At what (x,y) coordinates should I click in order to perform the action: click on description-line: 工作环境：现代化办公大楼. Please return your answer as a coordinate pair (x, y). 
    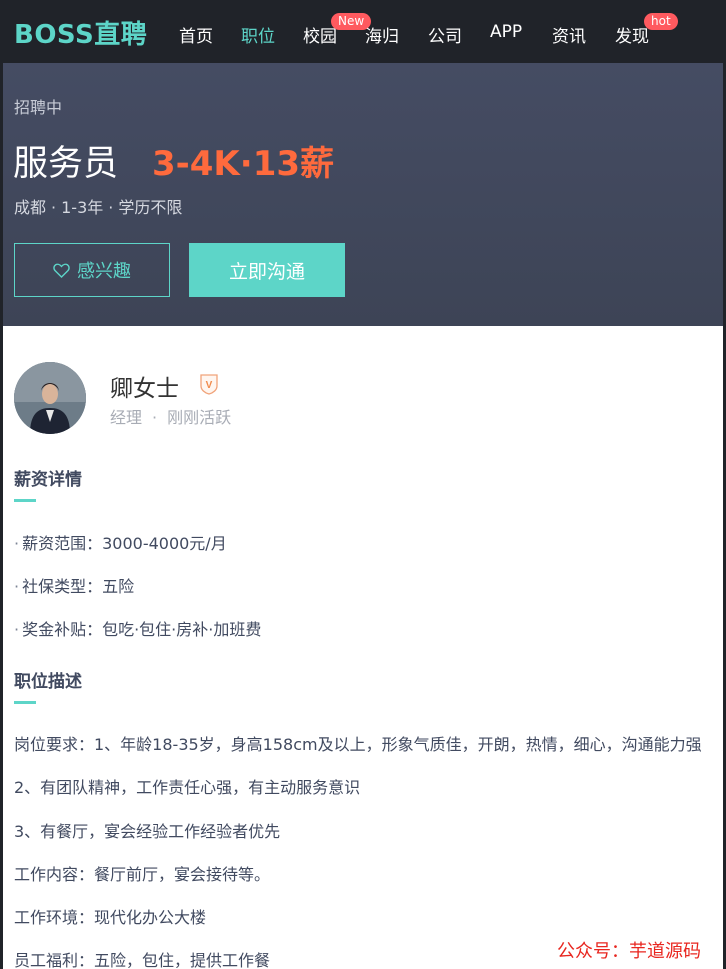
    Looking at the image, I should click on (110, 917).